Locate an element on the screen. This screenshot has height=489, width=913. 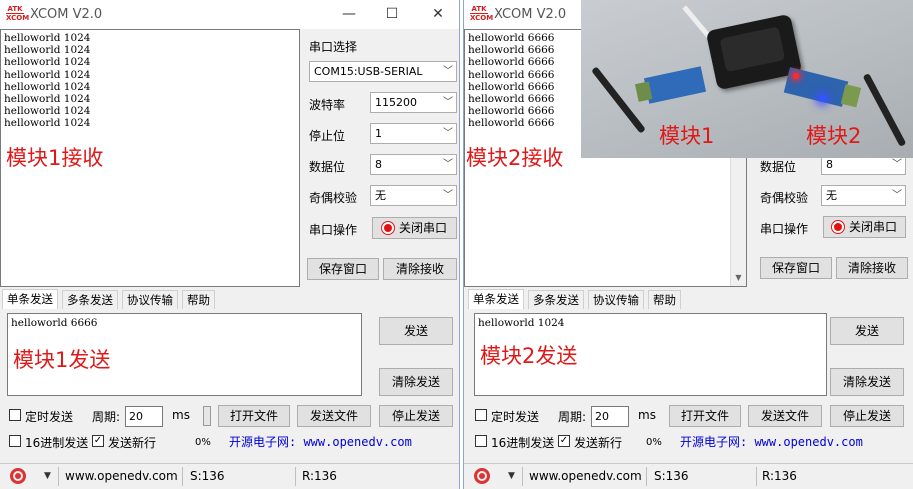
photo-label-module-1: 模块1 is located at coordinates (687, 136).